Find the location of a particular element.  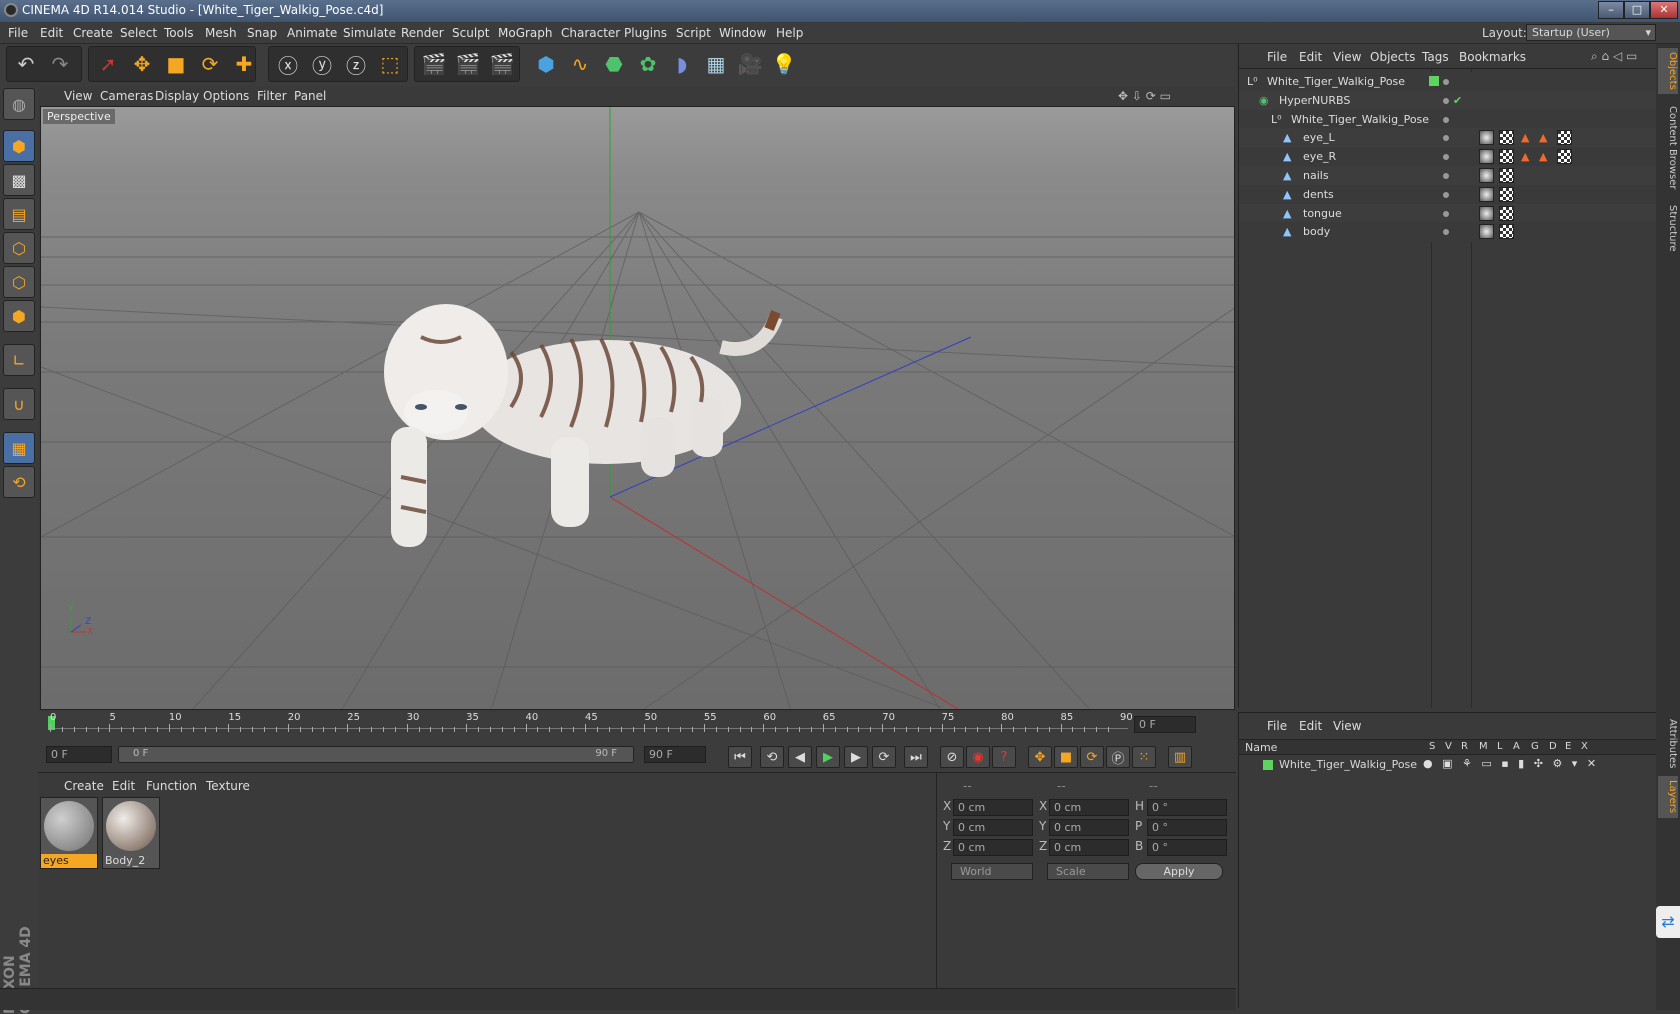

viewport-menu-view: View is located at coordinates (78, 96).